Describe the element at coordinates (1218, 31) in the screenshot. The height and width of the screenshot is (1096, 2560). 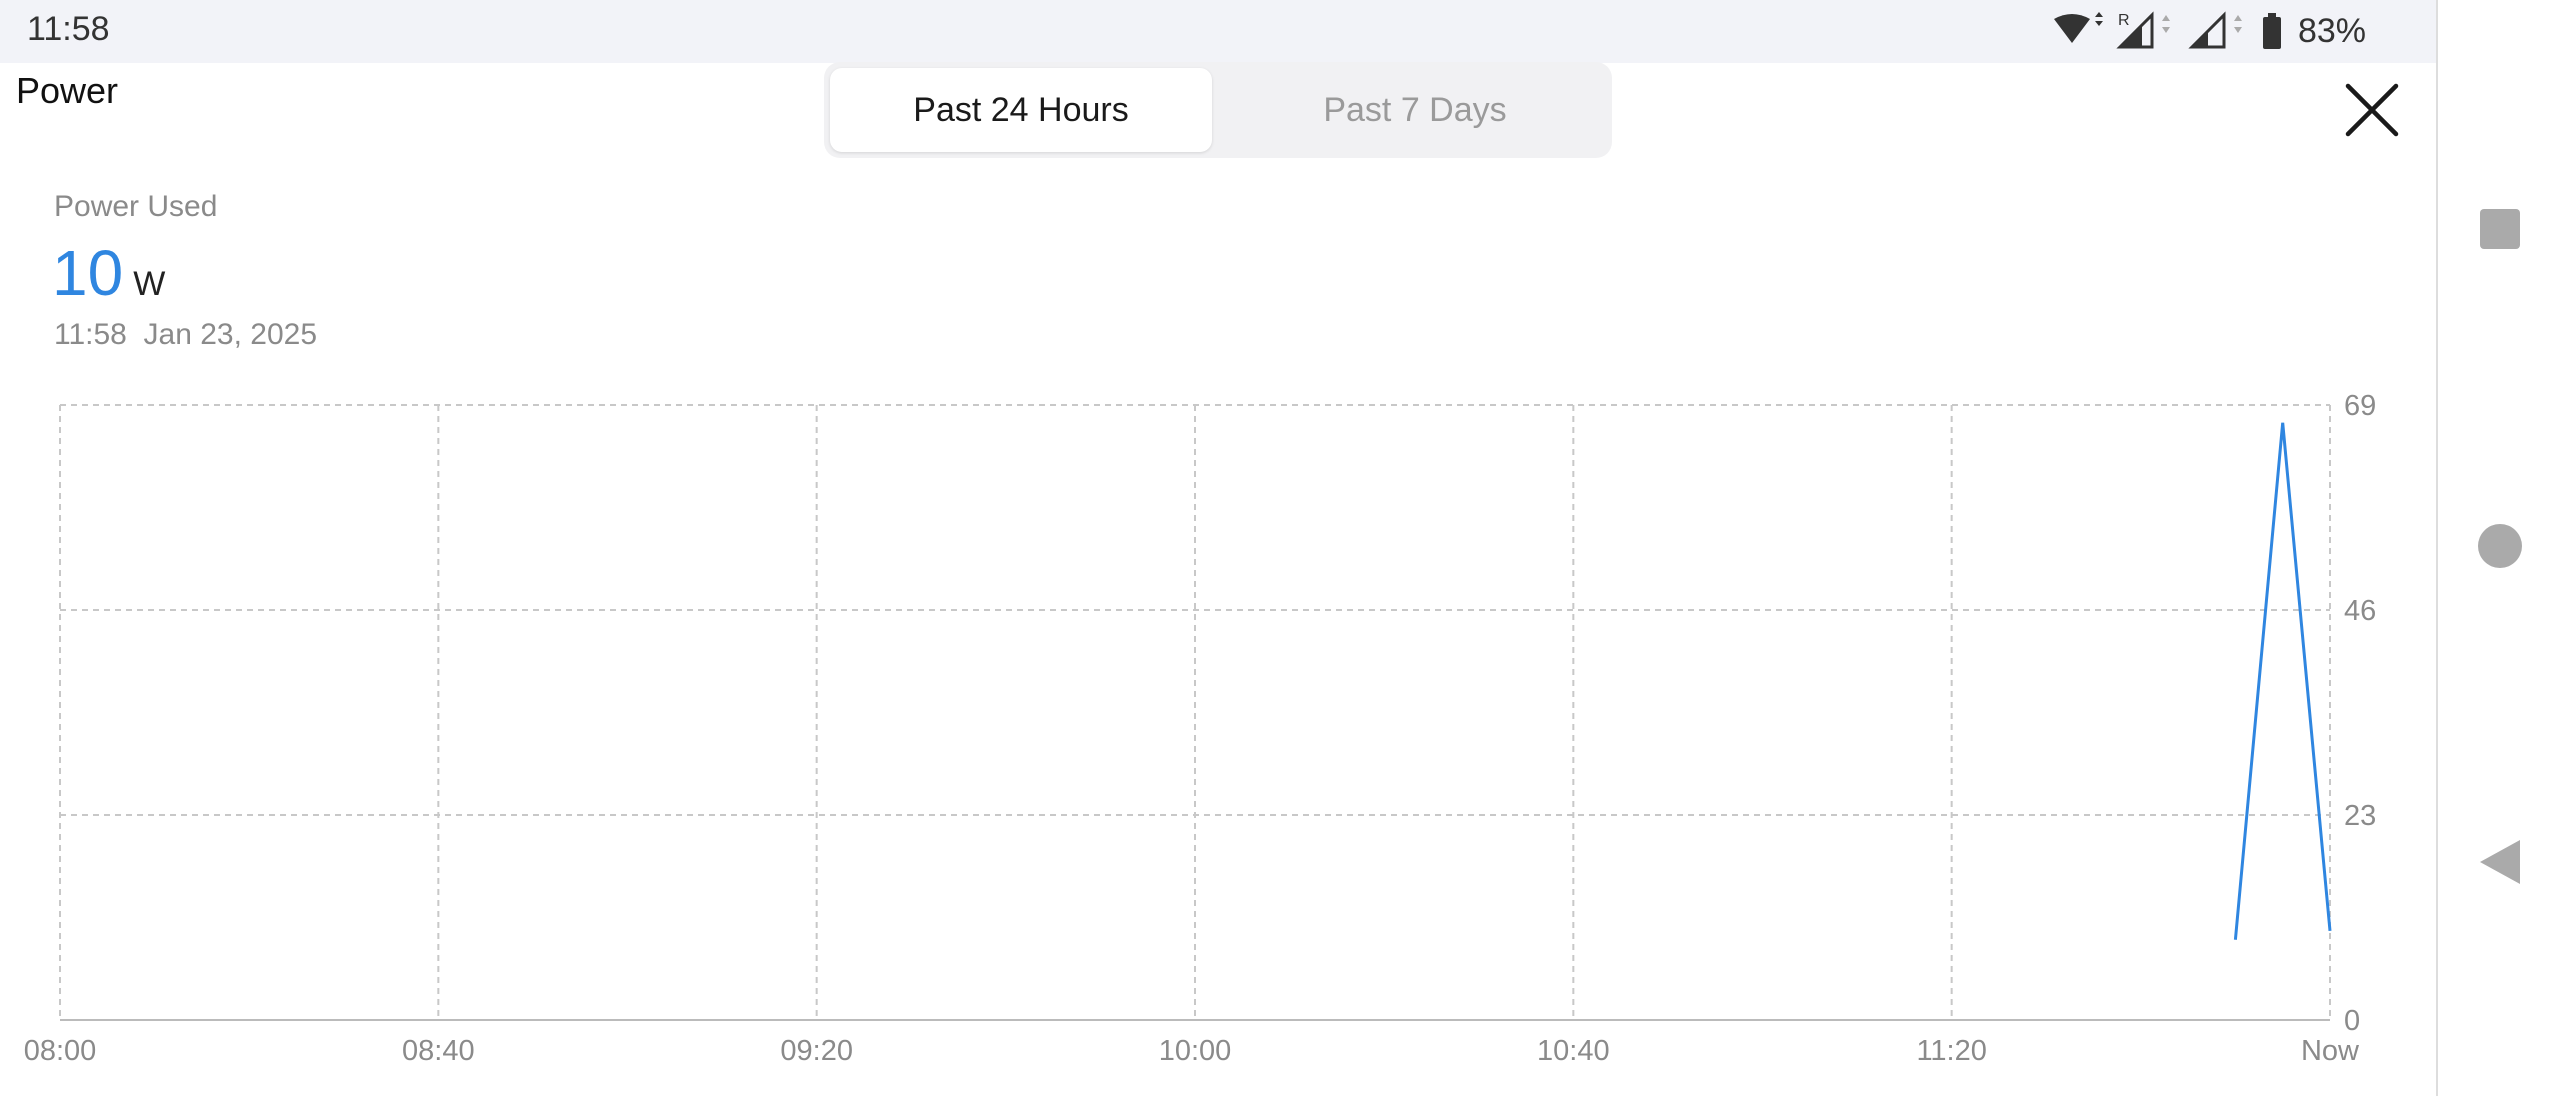
I see `status-bar: 11:58 R 83%` at that location.